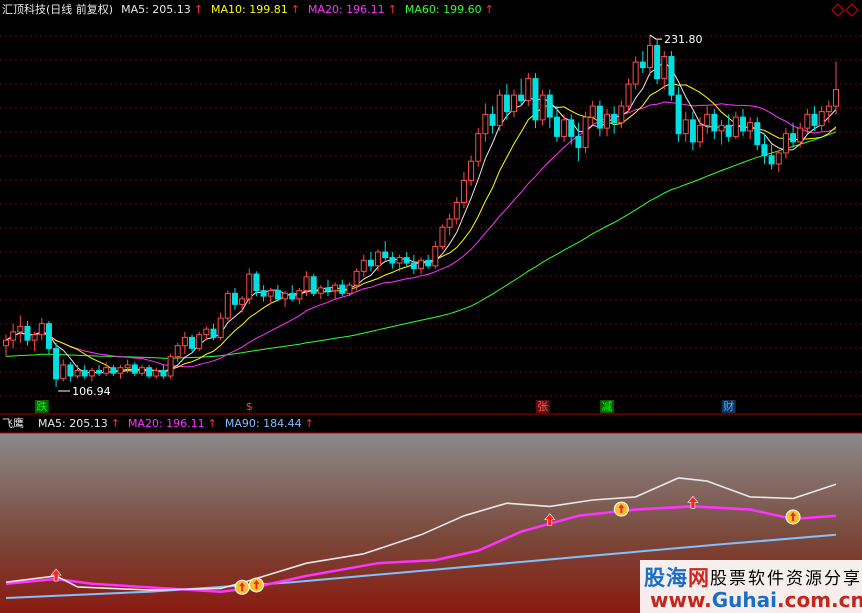  I want to click on event-marker-label: $, so click(249, 406).